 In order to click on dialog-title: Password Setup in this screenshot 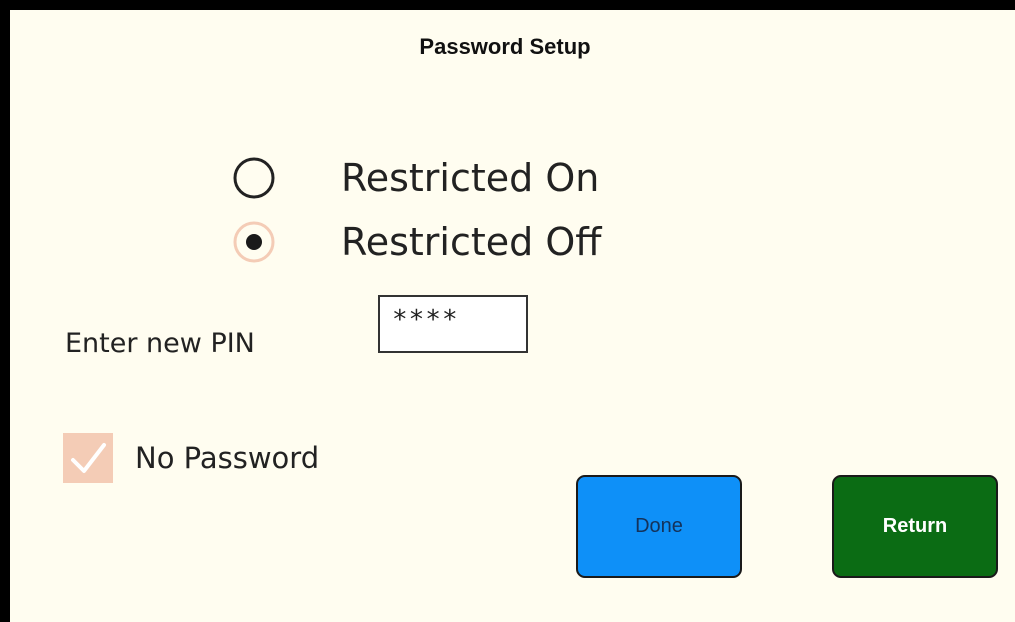, I will do `click(505, 46)`.